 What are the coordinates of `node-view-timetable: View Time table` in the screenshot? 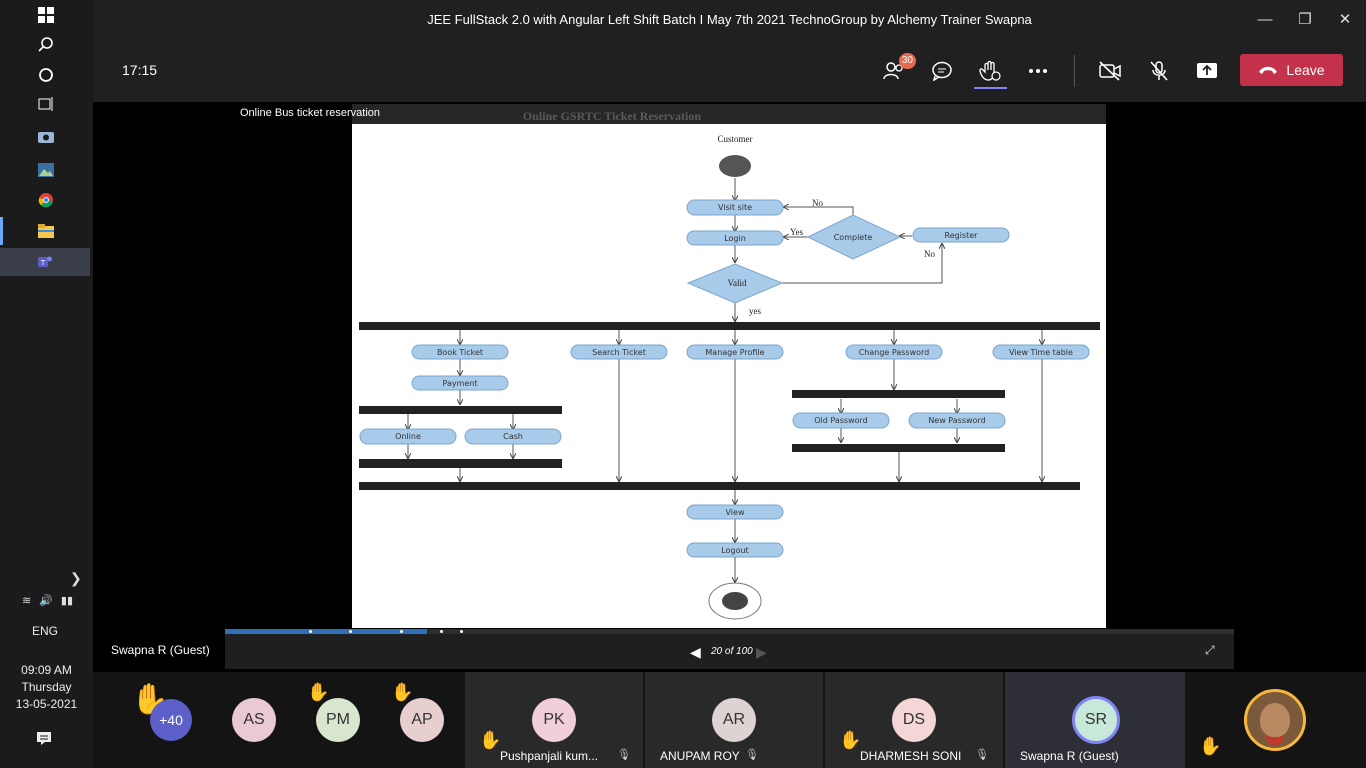 It's located at (1041, 352).